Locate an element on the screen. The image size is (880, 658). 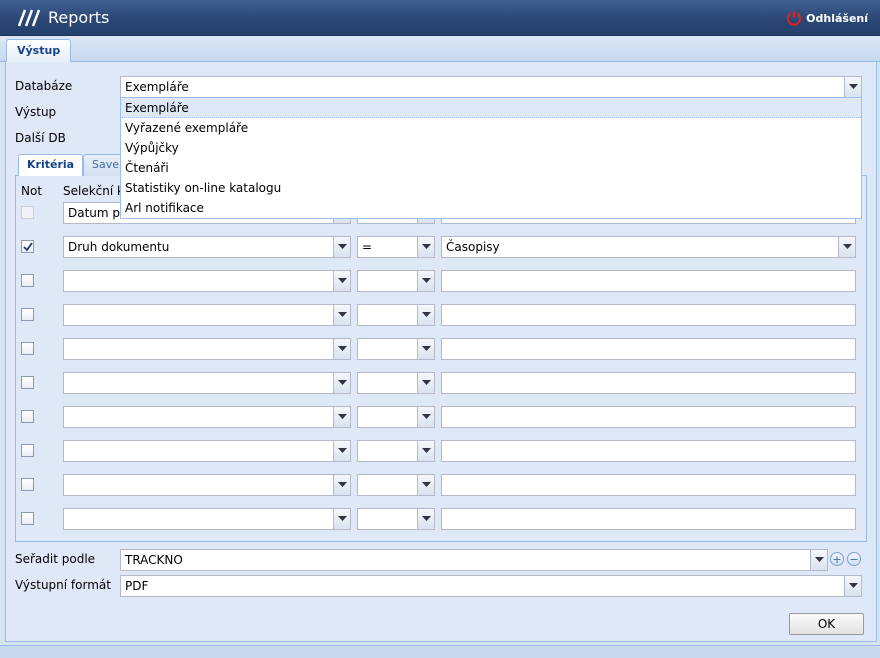
databaze-label: Databáze is located at coordinates (44, 86).